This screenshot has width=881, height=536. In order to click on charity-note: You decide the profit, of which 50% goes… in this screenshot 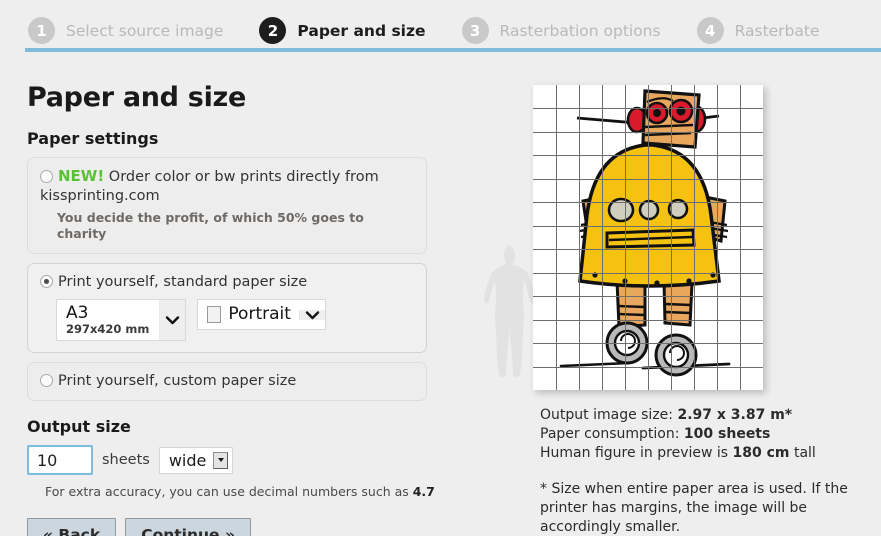, I will do `click(210, 225)`.